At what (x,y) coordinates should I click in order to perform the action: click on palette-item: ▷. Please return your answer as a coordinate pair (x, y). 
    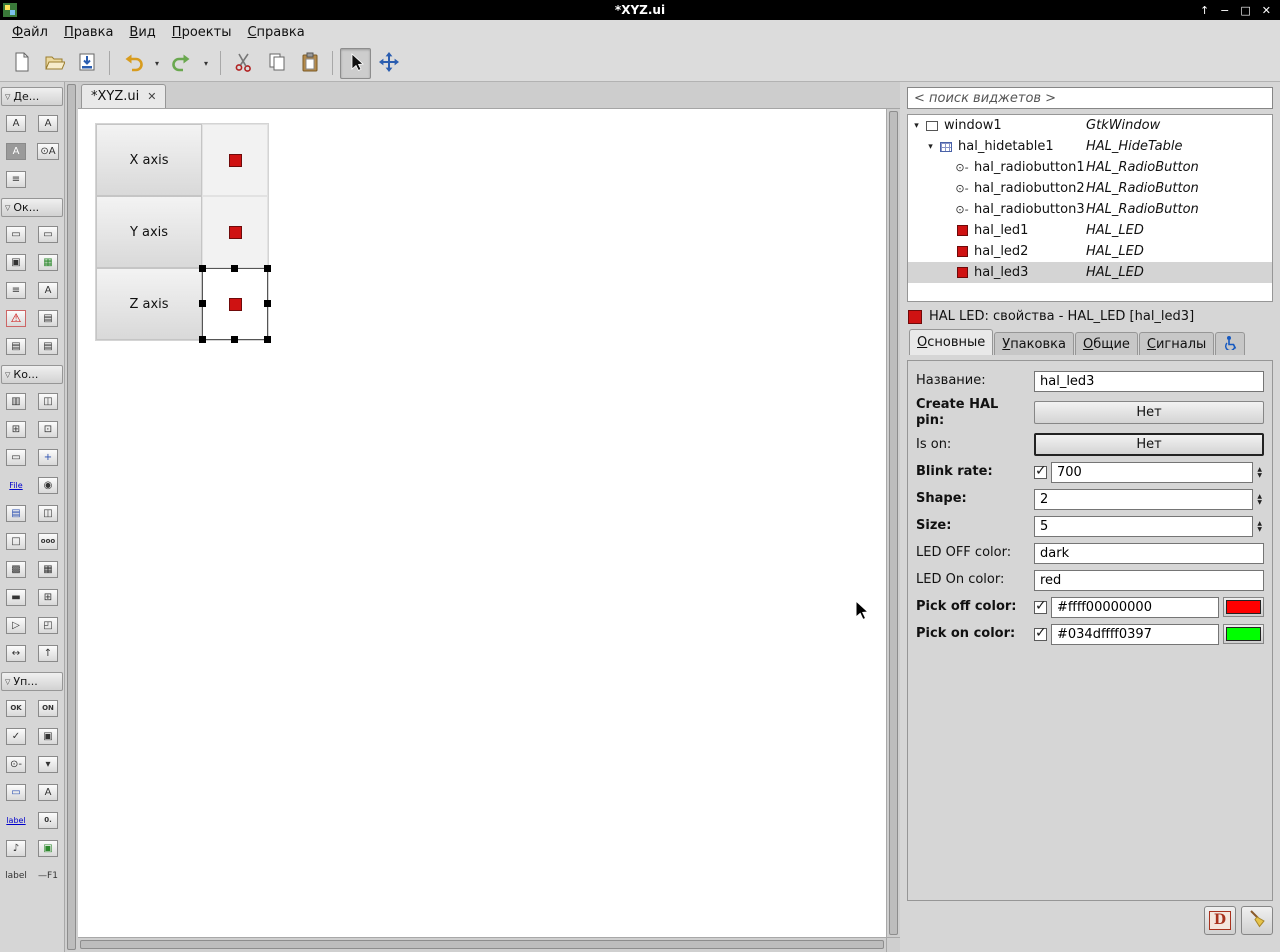
    Looking at the image, I should click on (16, 625).